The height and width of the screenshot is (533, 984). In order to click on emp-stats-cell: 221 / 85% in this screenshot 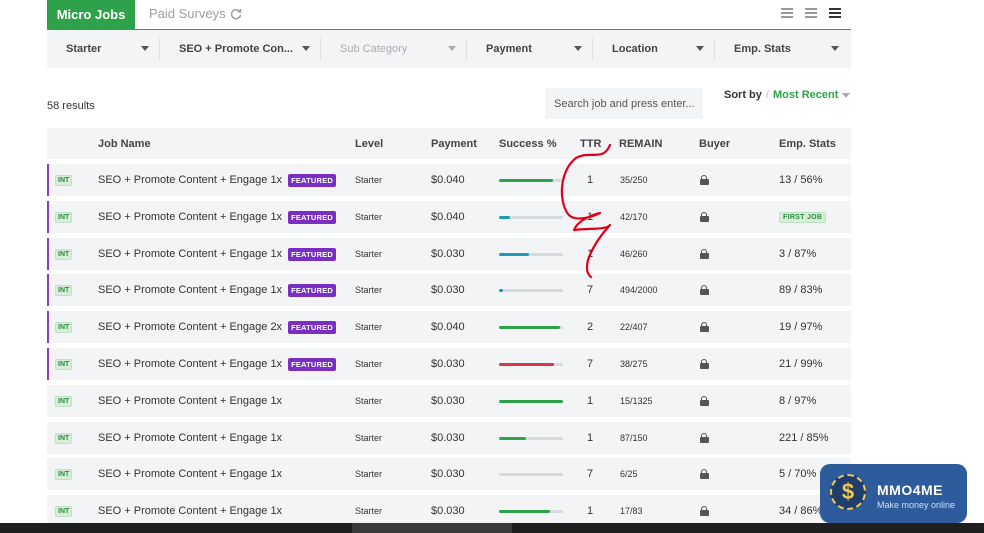, I will do `click(804, 438)`.